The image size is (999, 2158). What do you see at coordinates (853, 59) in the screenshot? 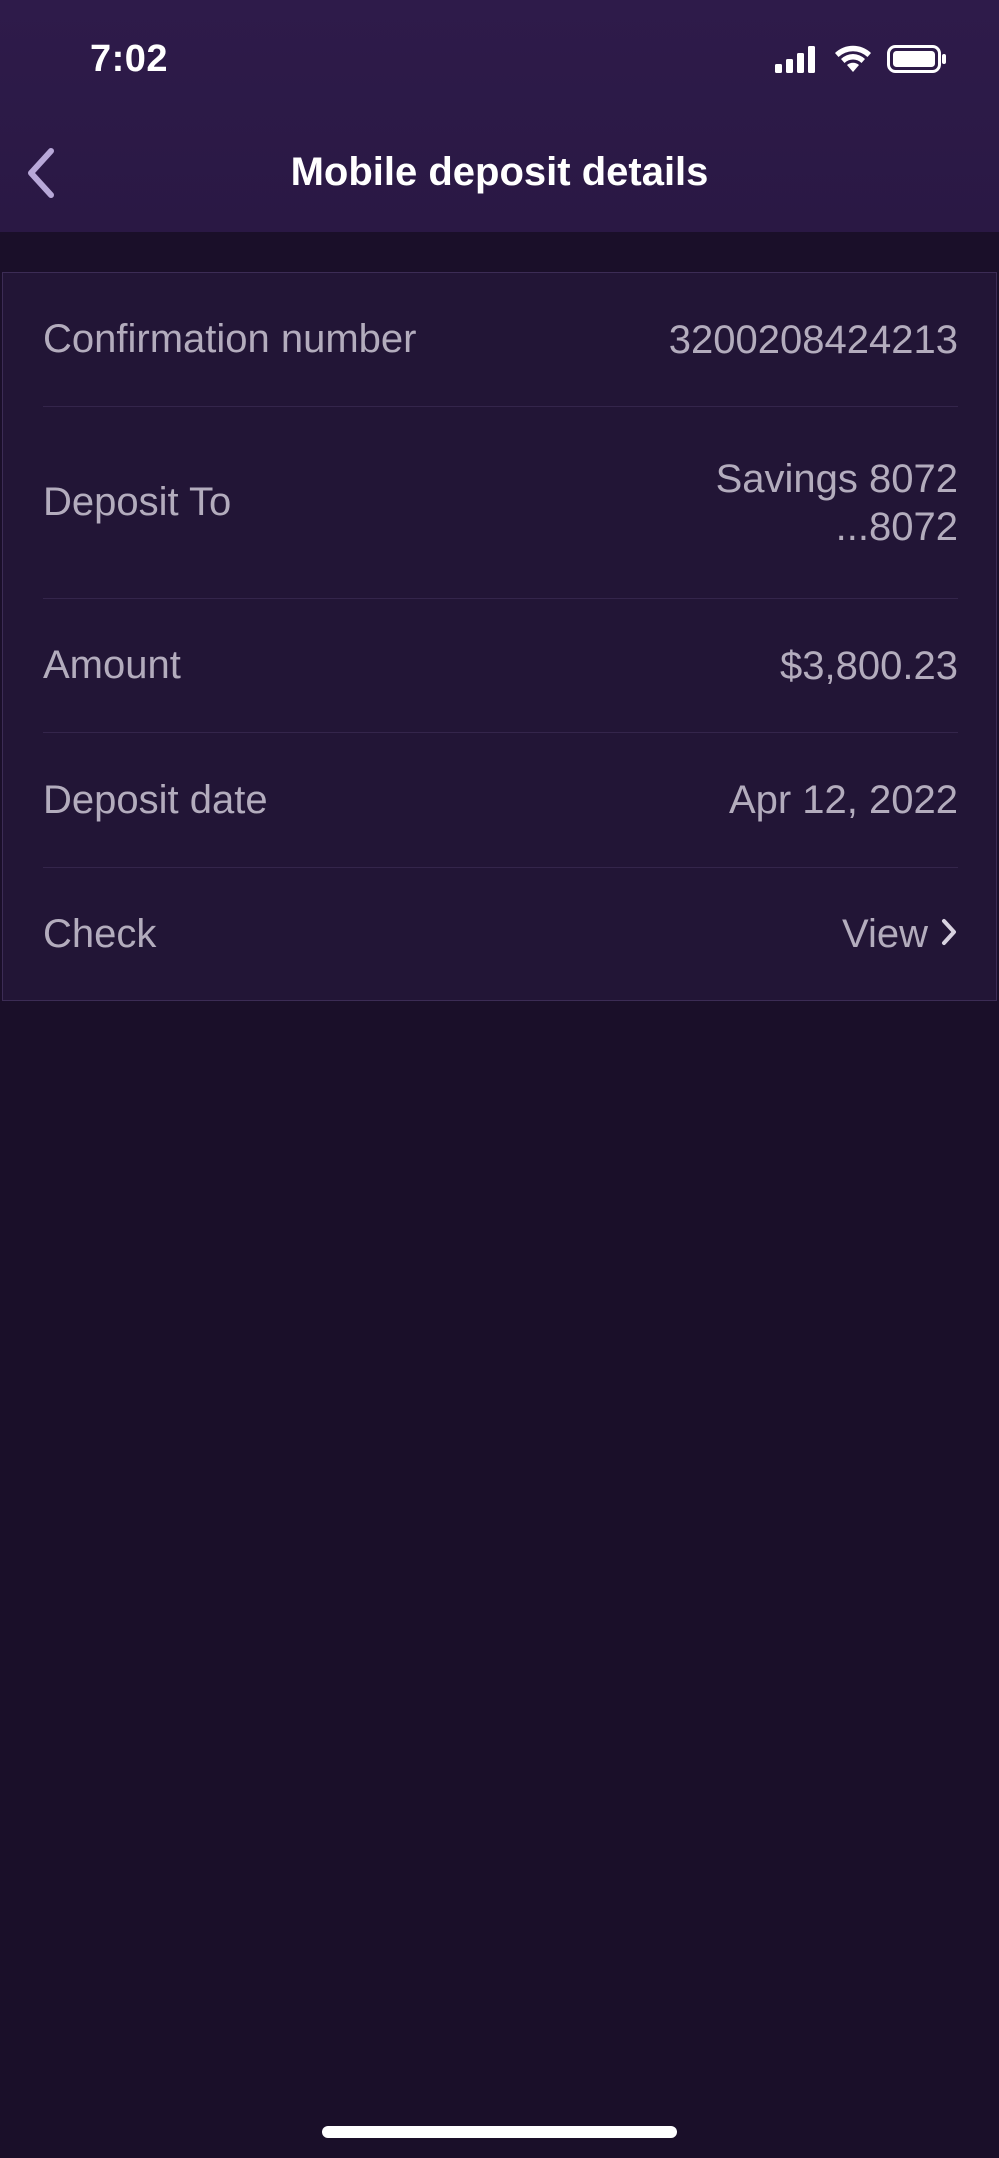
I see `wifi-icon` at bounding box center [853, 59].